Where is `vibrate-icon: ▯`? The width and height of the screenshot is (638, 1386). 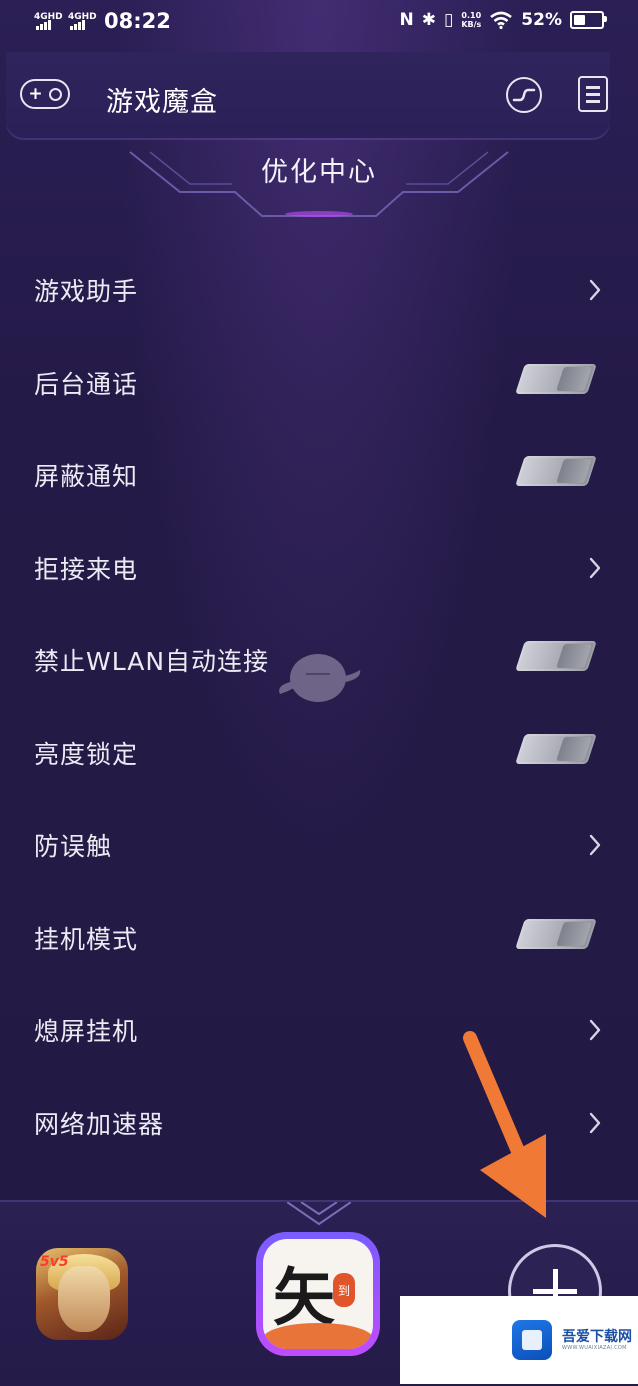 vibrate-icon: ▯ is located at coordinates (448, 20).